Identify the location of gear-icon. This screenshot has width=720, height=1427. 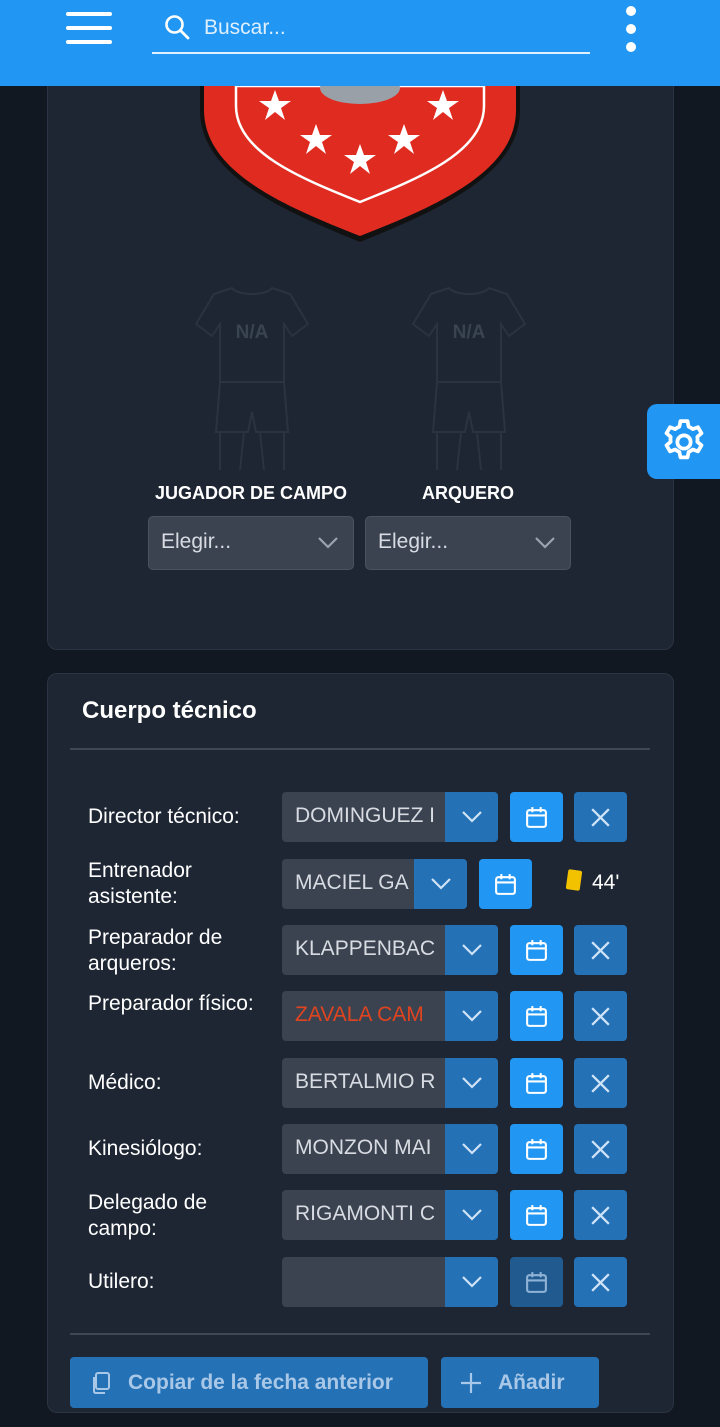
(684, 439).